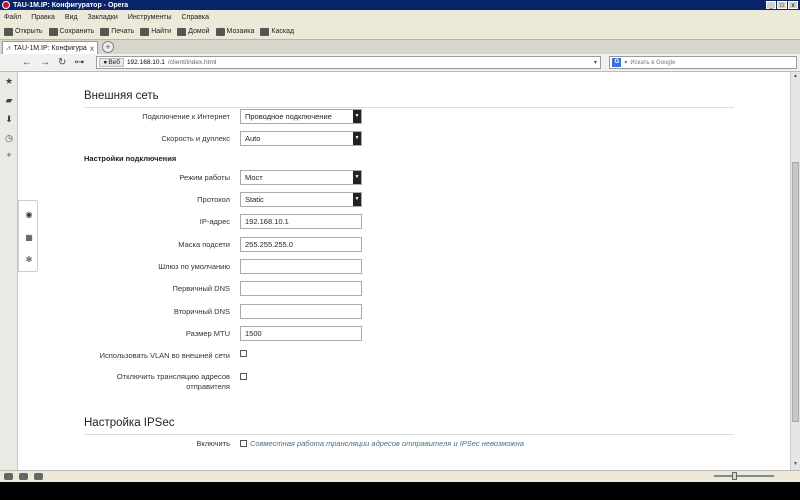 This screenshot has height=500, width=800. Describe the element at coordinates (265, 31) in the screenshot. I see `cascade-icon` at that location.